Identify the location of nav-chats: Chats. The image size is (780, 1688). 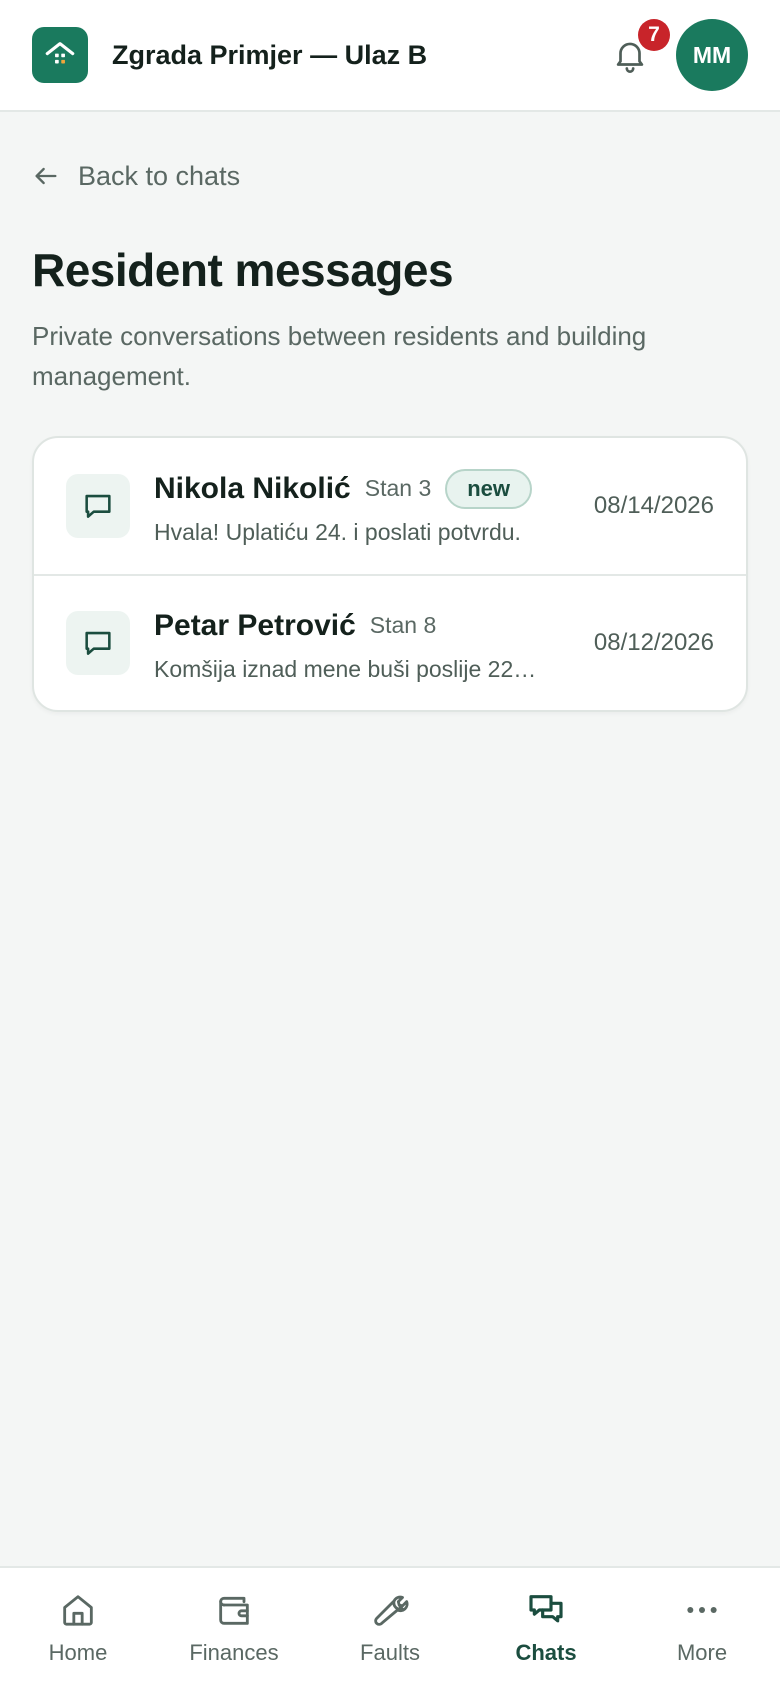
(546, 1628).